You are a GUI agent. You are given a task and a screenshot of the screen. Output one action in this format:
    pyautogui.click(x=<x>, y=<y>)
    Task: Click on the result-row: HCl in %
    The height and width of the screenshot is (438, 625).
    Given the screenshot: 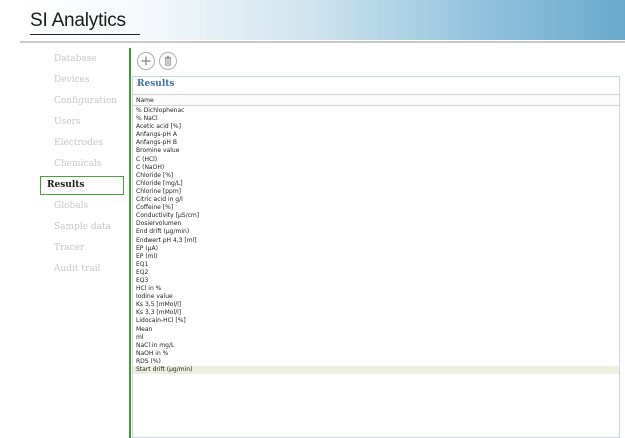 What is the action you would take?
    pyautogui.click(x=376, y=289)
    